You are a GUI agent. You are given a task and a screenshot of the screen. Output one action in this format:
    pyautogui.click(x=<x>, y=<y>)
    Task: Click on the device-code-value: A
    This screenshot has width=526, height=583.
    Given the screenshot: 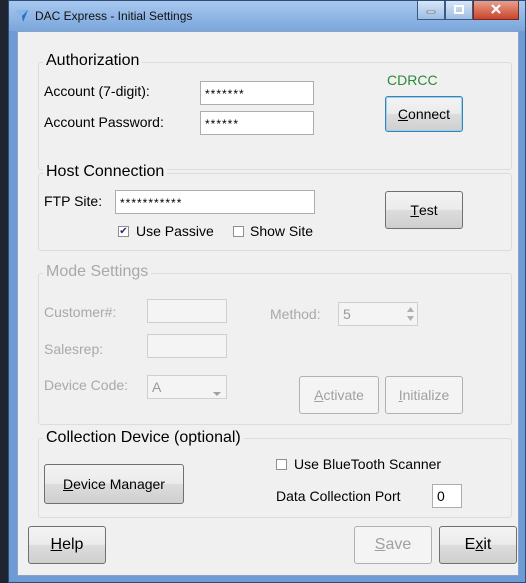 What is the action you would take?
    pyautogui.click(x=157, y=387)
    